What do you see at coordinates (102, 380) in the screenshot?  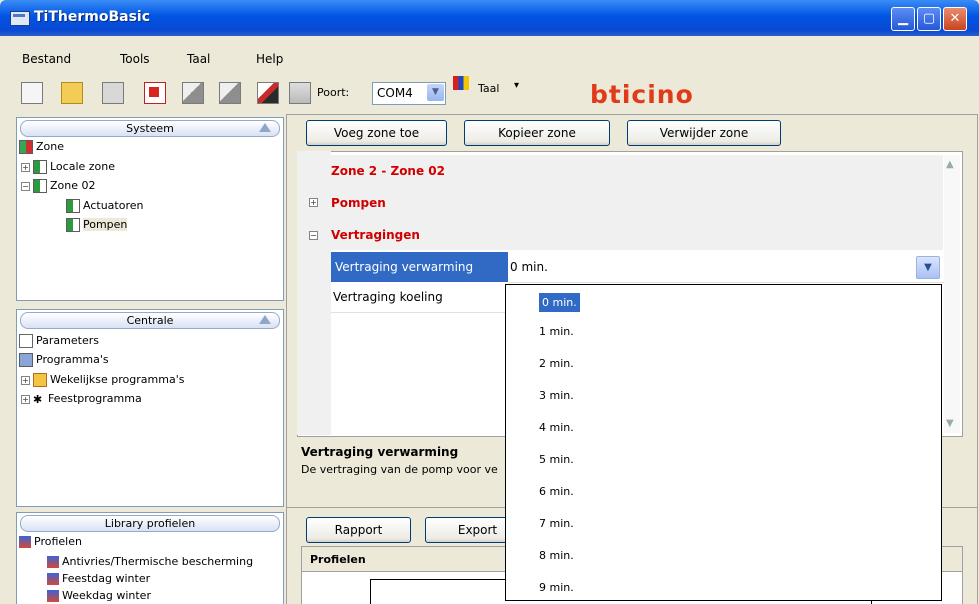 I see `weekly-programs-node: + Wekelijkse programma's` at bounding box center [102, 380].